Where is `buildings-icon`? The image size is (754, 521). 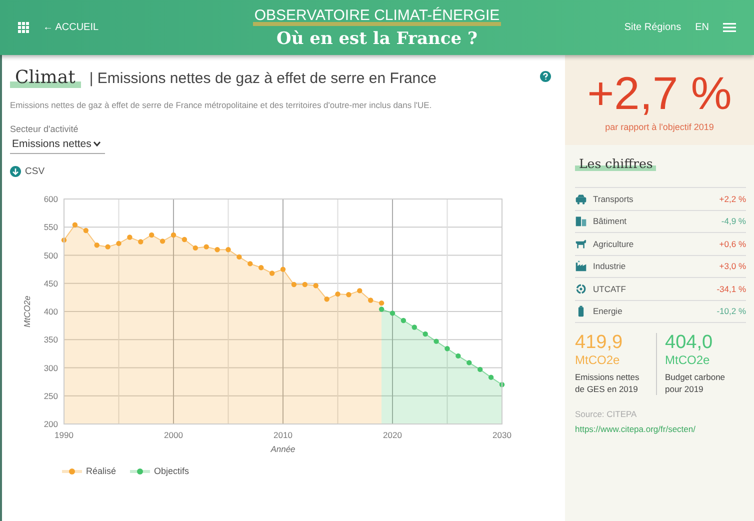
buildings-icon is located at coordinates (581, 221).